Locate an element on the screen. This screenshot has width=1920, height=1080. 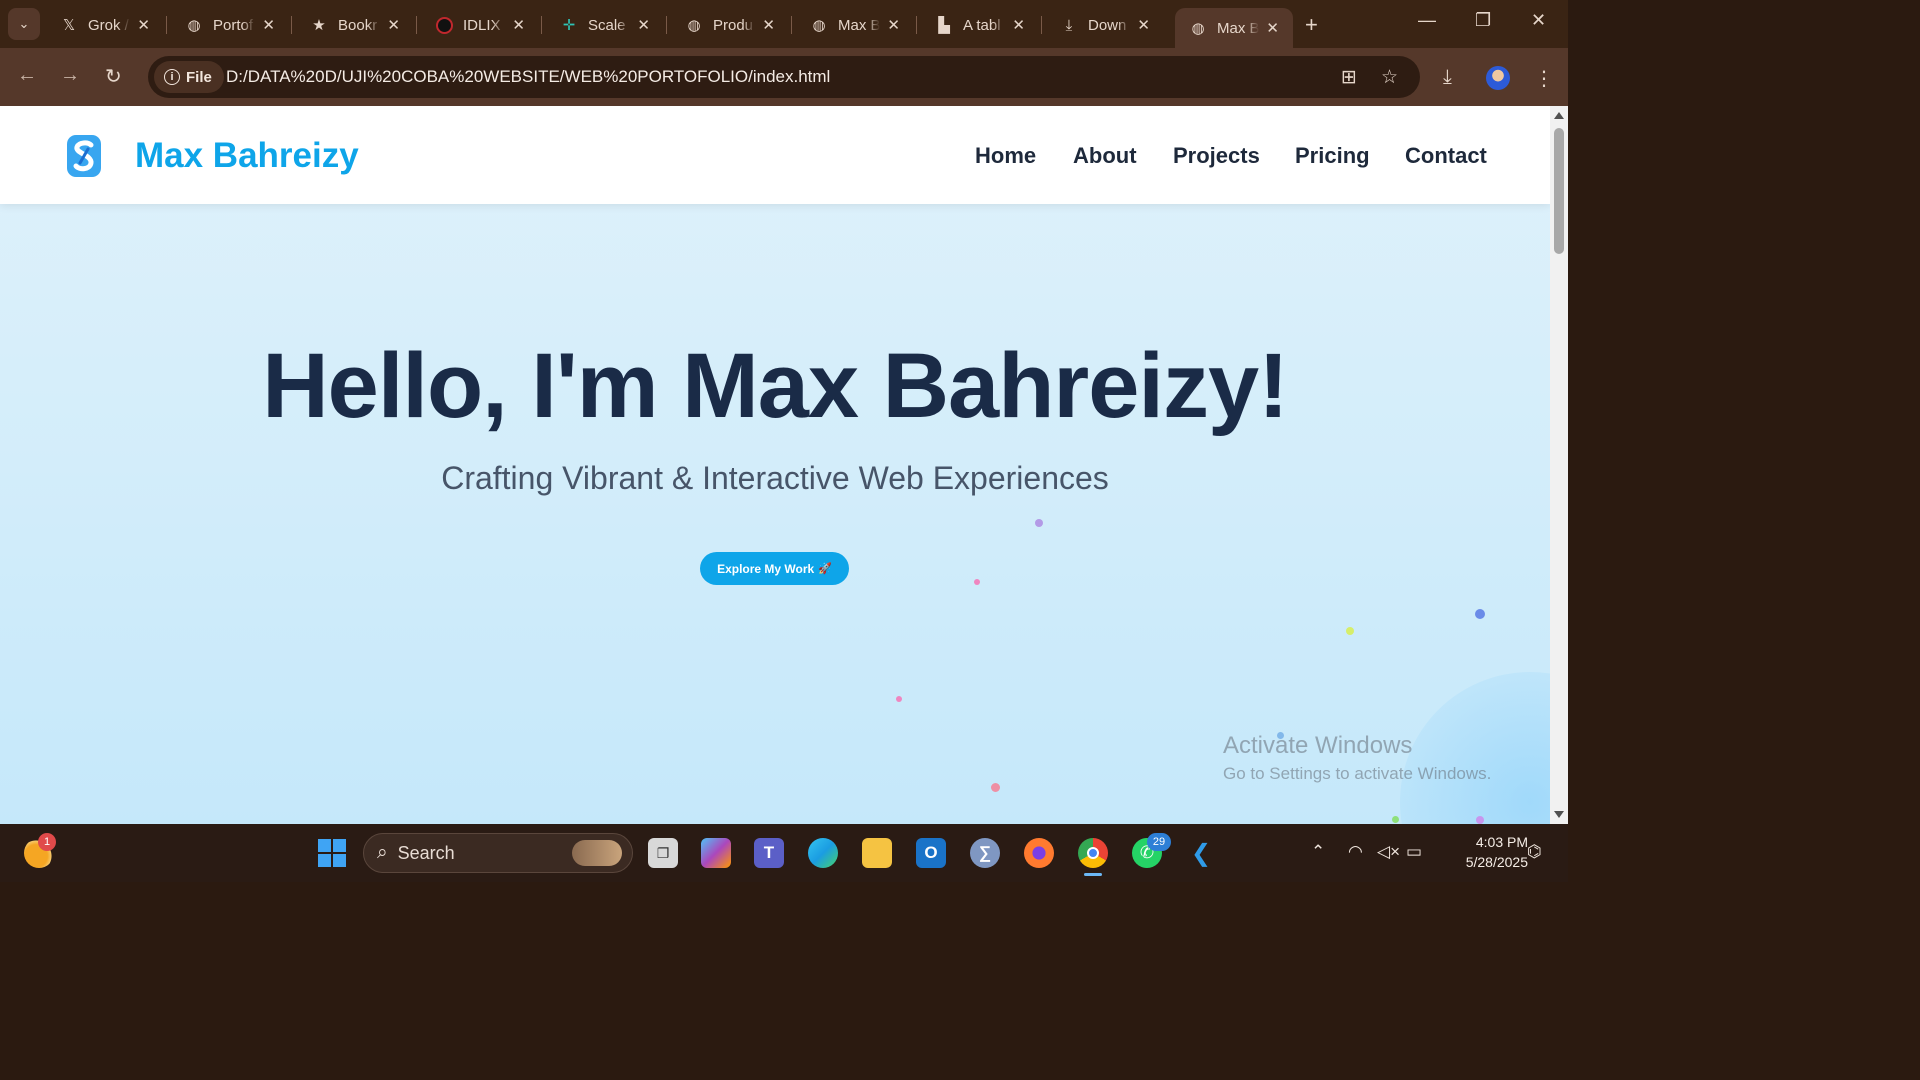
back-arrow-icon: ← is located at coordinates (27, 75).